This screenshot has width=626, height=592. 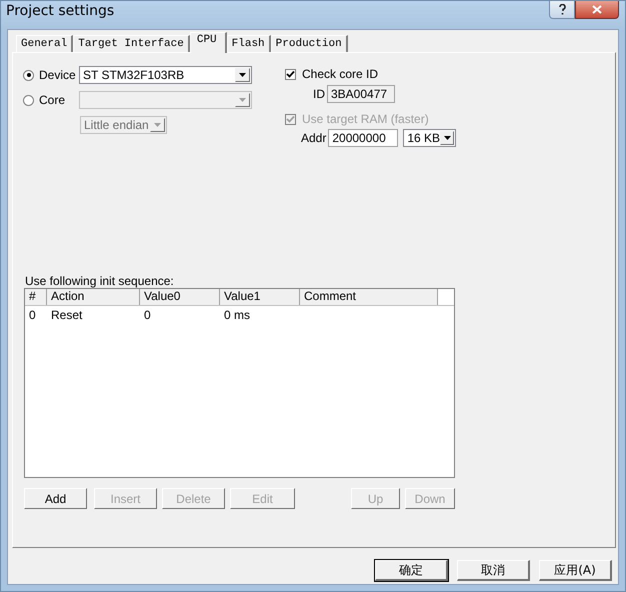 I want to click on section-label: Use following init sequence:, so click(x=100, y=281).